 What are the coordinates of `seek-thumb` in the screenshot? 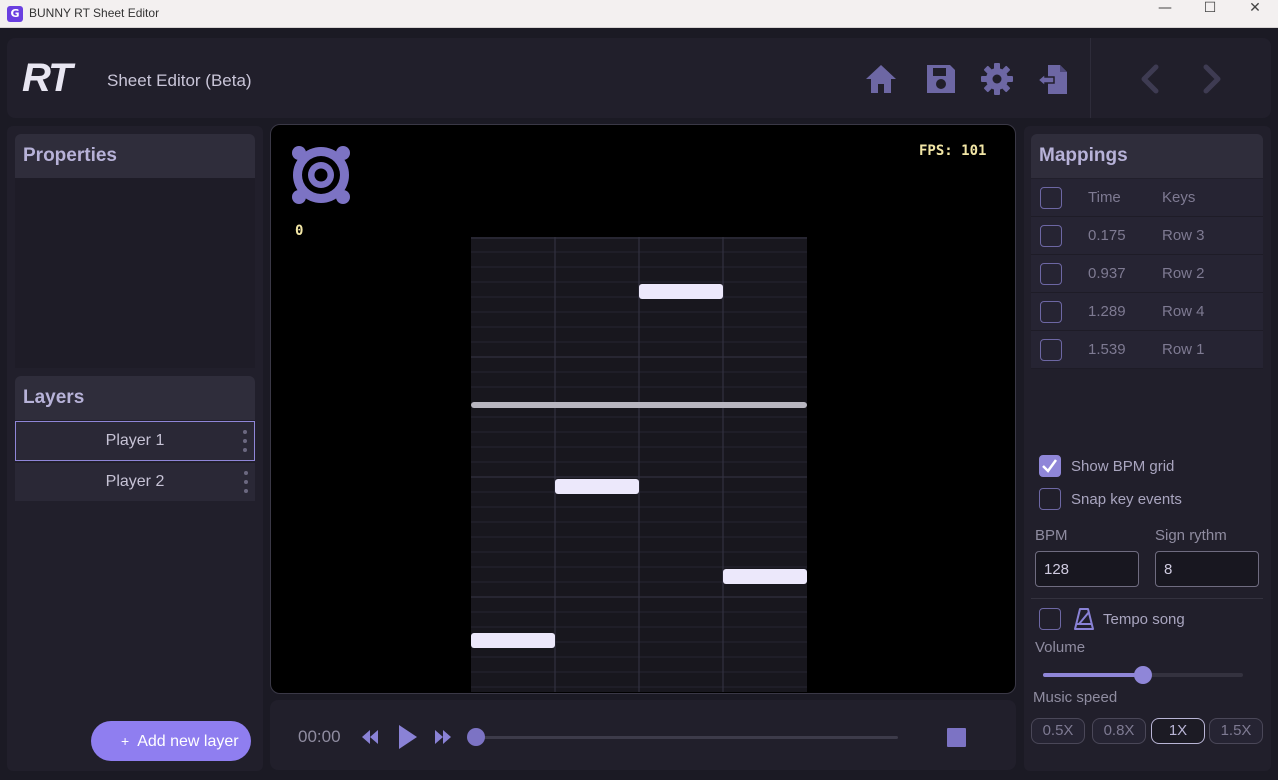 It's located at (476, 737).